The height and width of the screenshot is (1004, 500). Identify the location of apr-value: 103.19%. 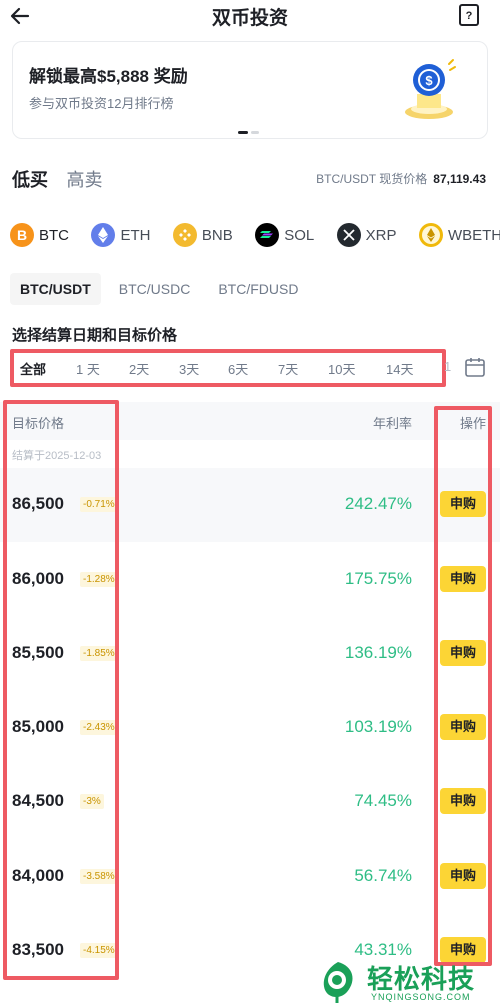
(378, 726).